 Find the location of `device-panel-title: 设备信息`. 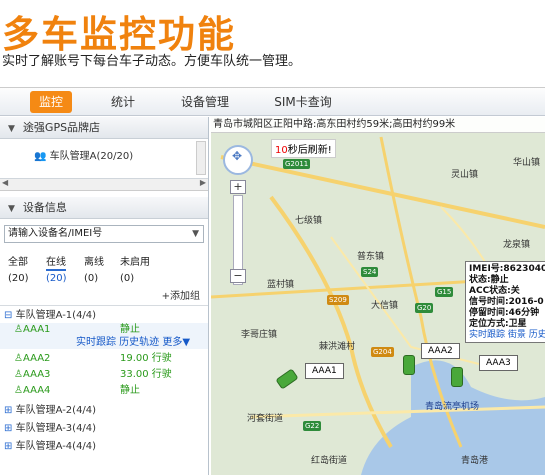

device-panel-title: 设备信息 is located at coordinates (44, 207).